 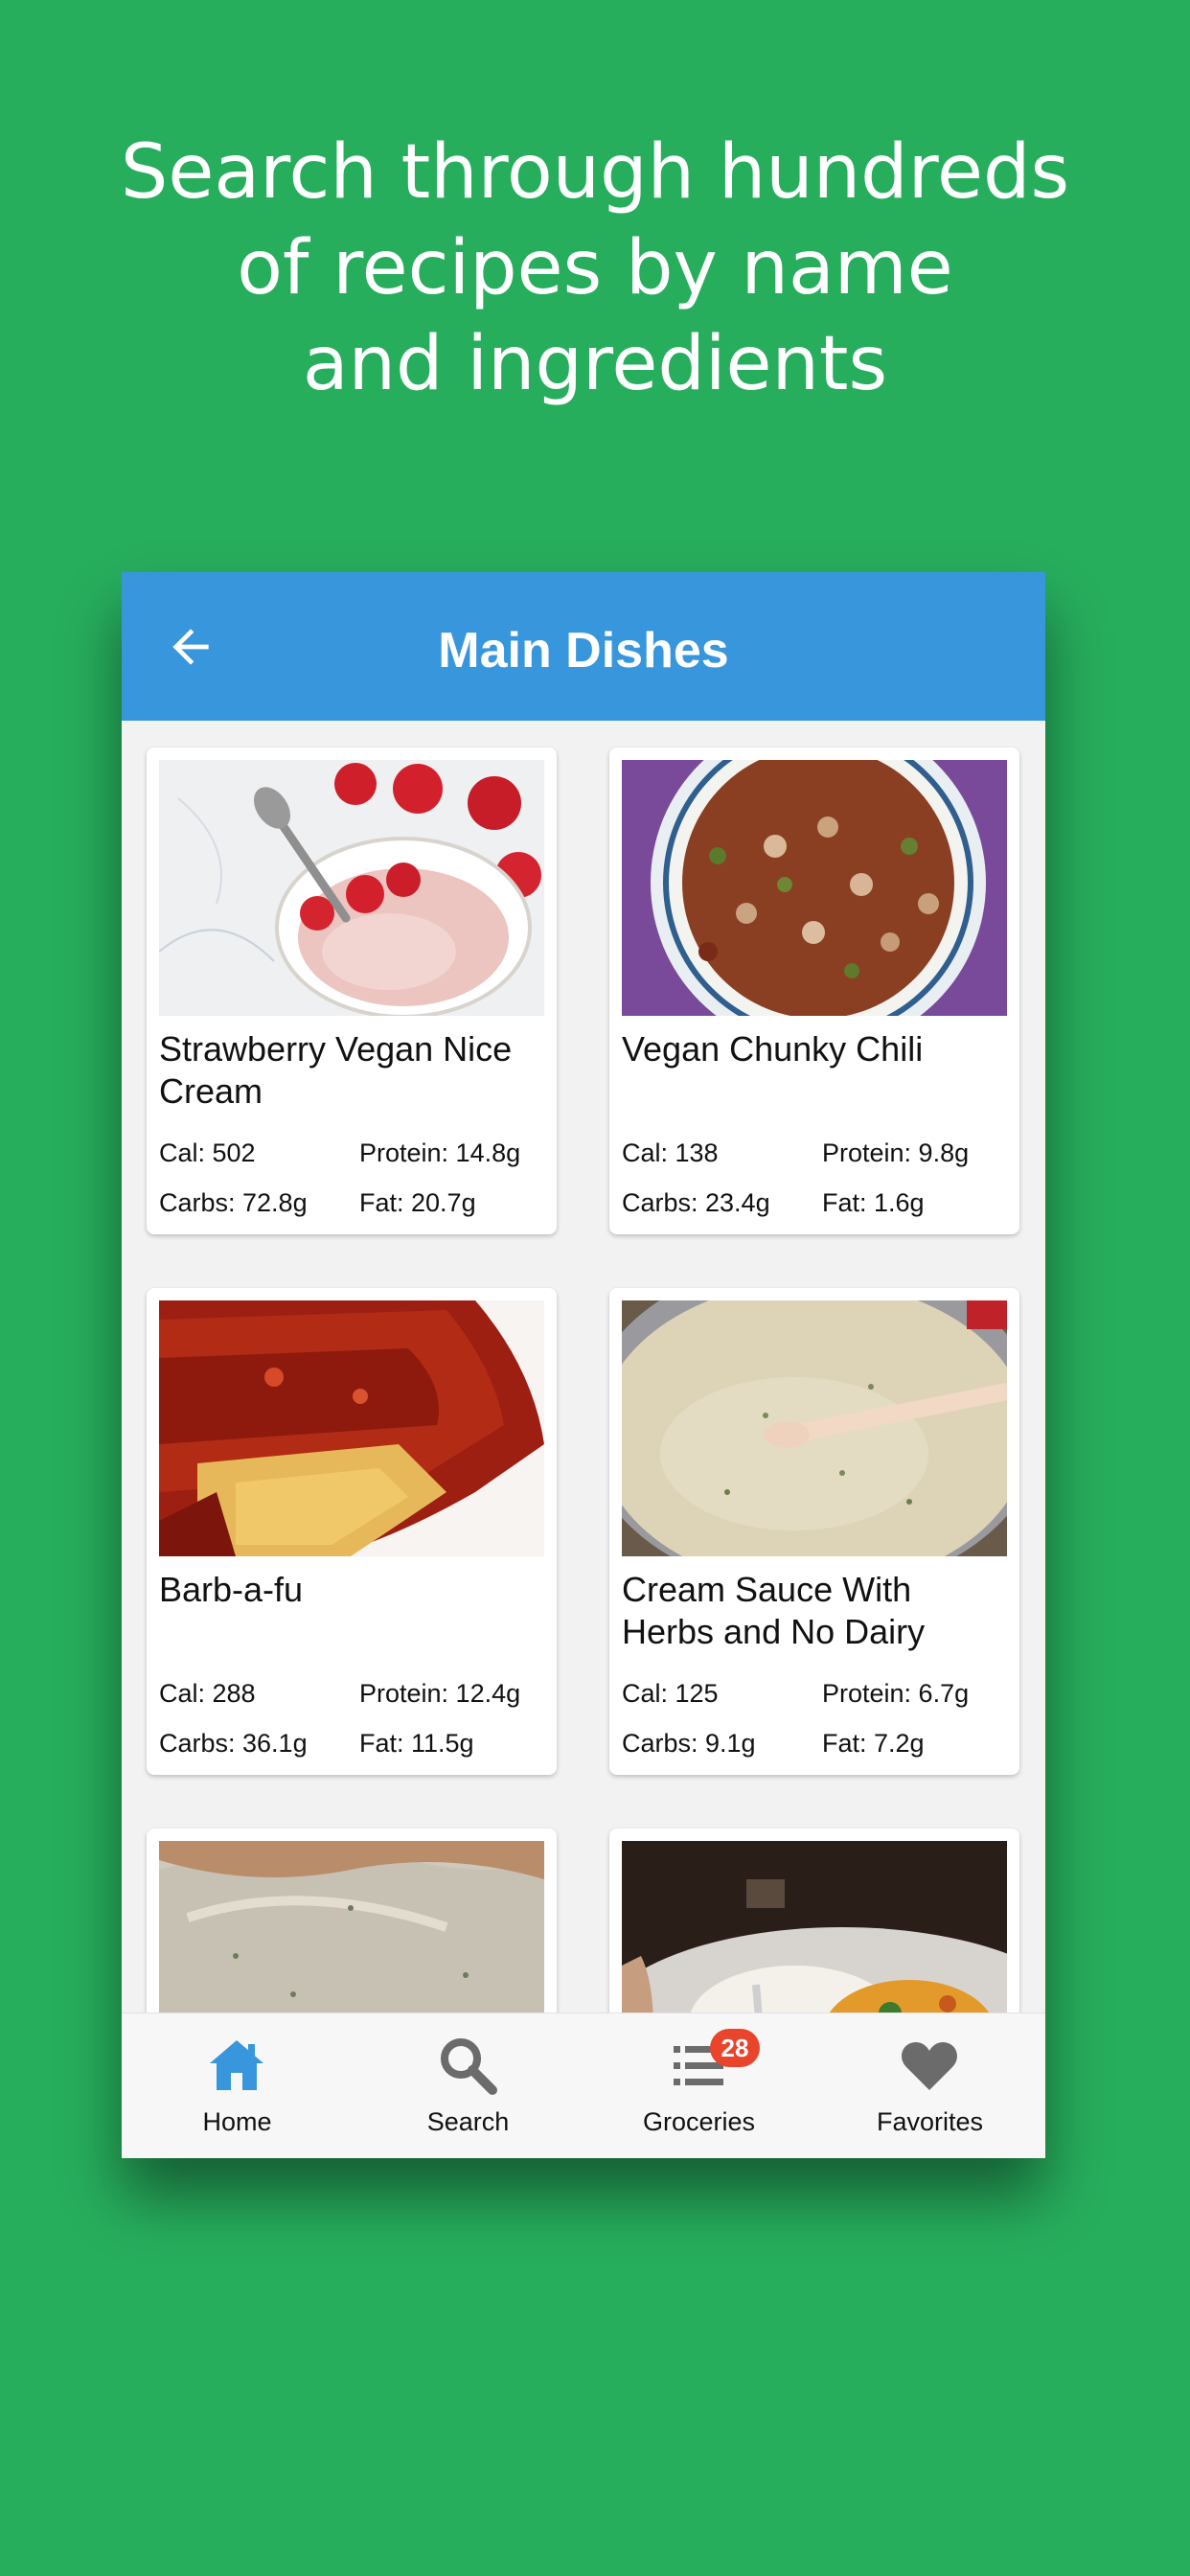 I want to click on nav-search-label: Search, so click(x=468, y=2121).